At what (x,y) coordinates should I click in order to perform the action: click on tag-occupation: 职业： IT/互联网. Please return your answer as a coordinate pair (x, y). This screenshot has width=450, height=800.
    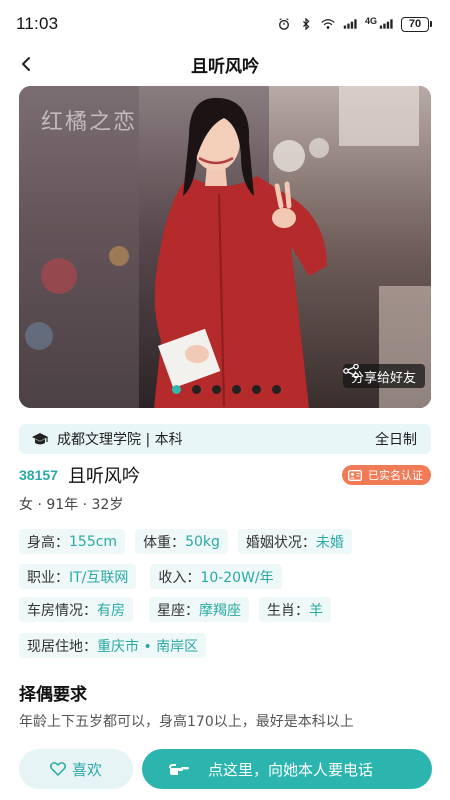
    Looking at the image, I should click on (78, 576).